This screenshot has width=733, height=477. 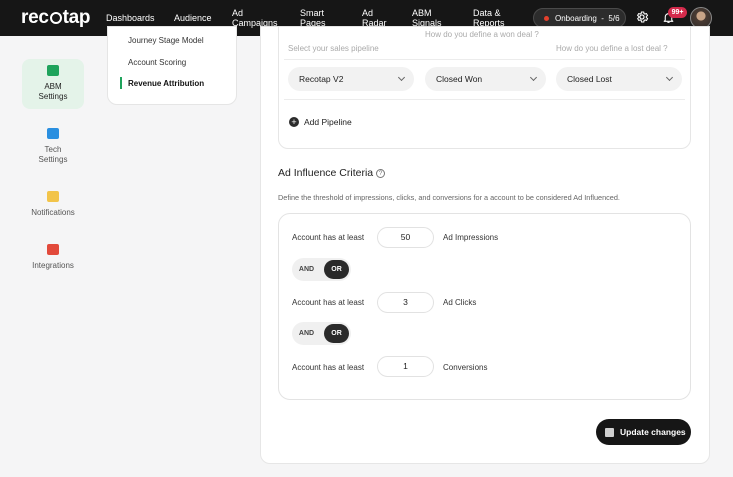 What do you see at coordinates (326, 173) in the screenshot?
I see `ad-influence-criteria-title: Ad Influence Criteria` at bounding box center [326, 173].